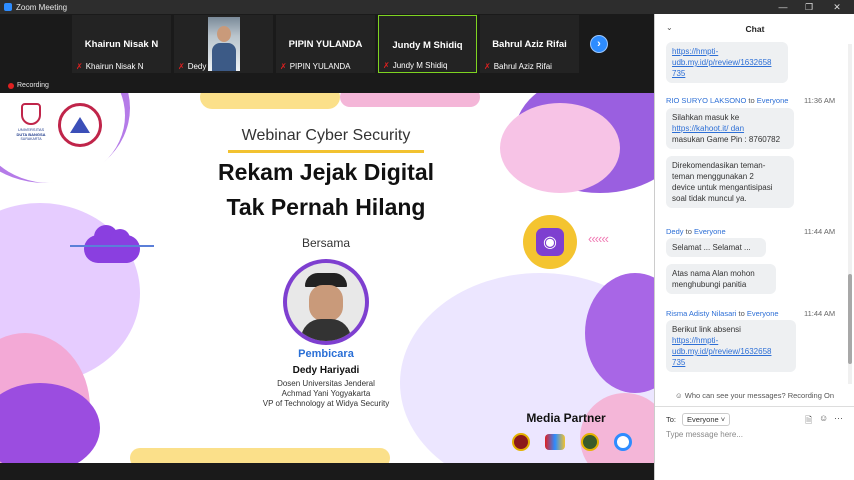 Image resolution: width=854 pixels, height=480 pixels. I want to click on speaker-photo, so click(326, 302).